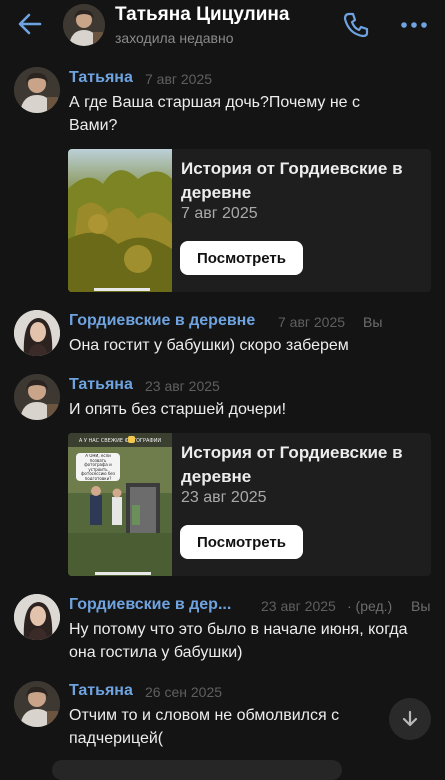 This screenshot has width=445, height=780. What do you see at coordinates (219, 213) in the screenshot?
I see `story-date: 7 авг 2025` at bounding box center [219, 213].